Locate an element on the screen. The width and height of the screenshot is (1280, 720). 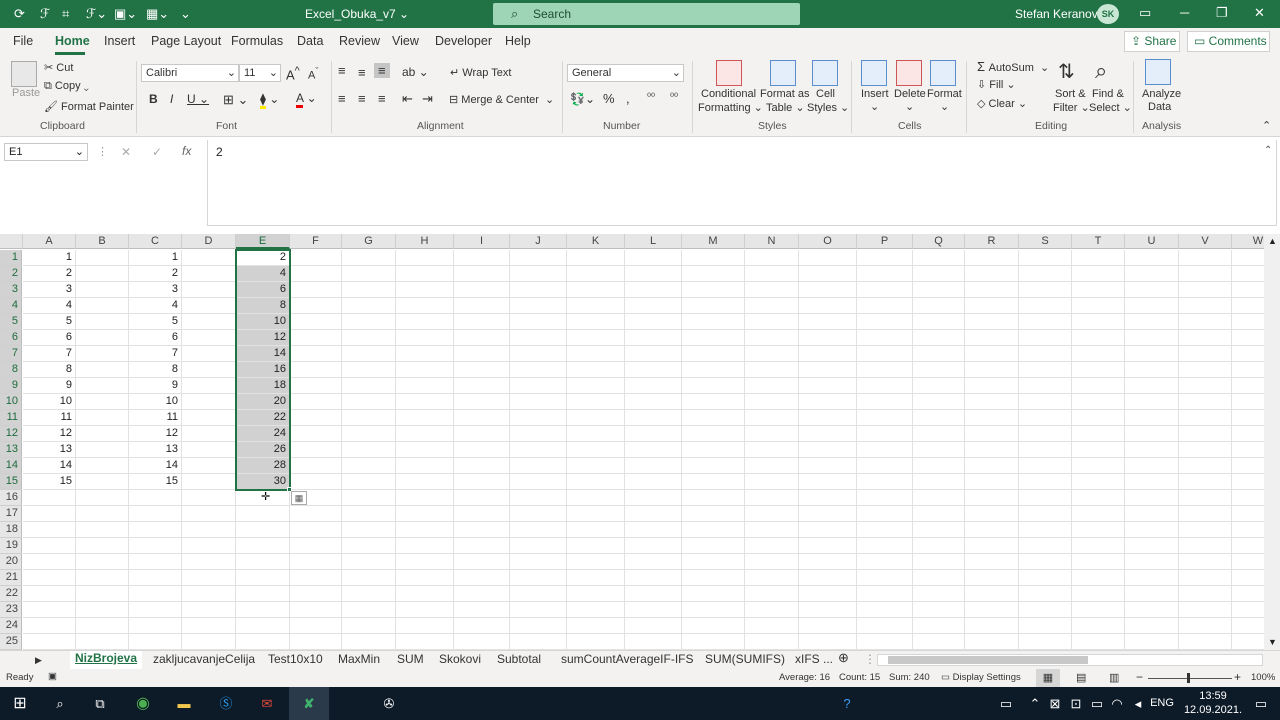
zoom-level: 100% is located at coordinates (1263, 677).